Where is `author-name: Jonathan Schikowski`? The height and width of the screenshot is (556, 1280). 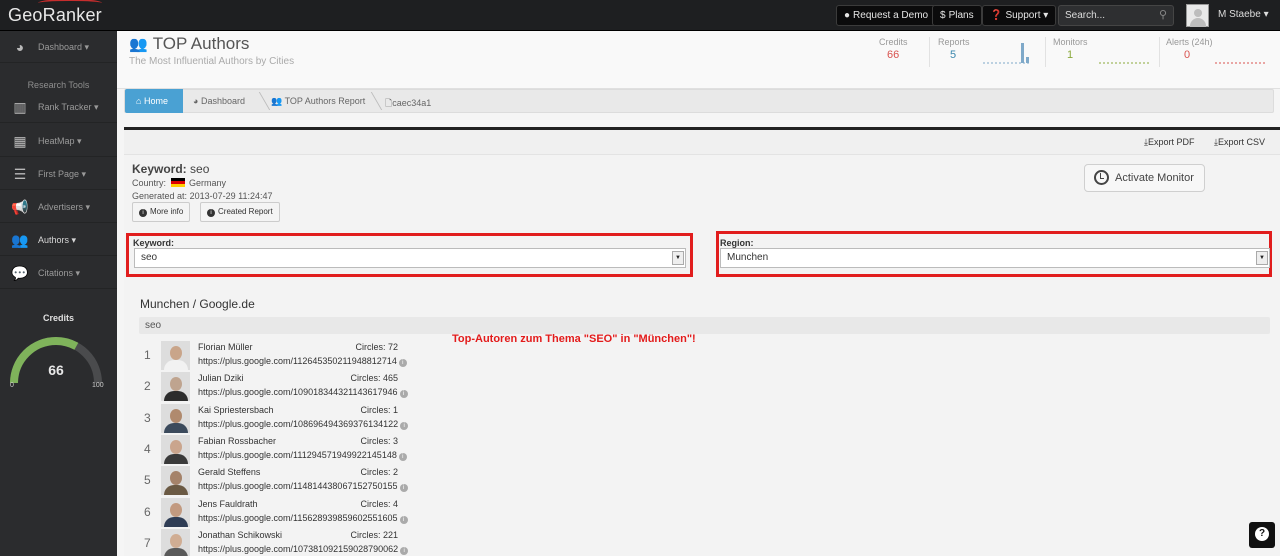
author-name: Jonathan Schikowski is located at coordinates (240, 535).